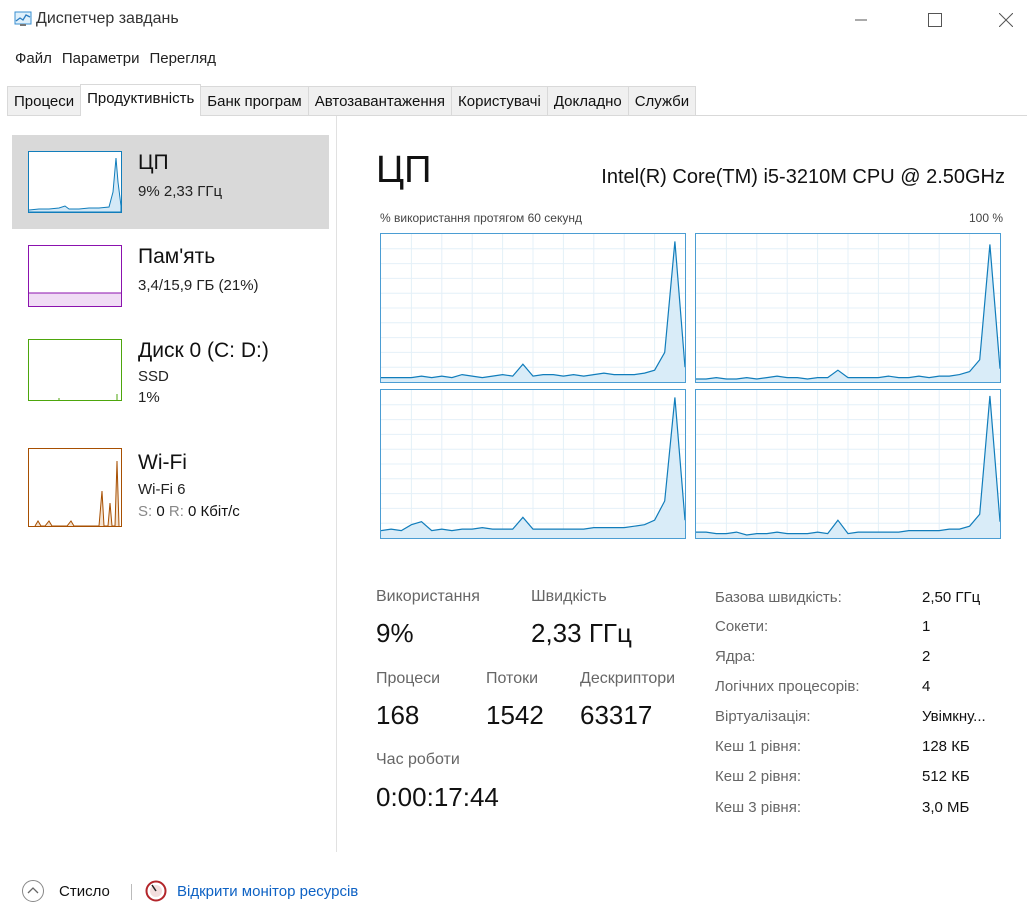  I want to click on usage-value: 9%, so click(395, 633).